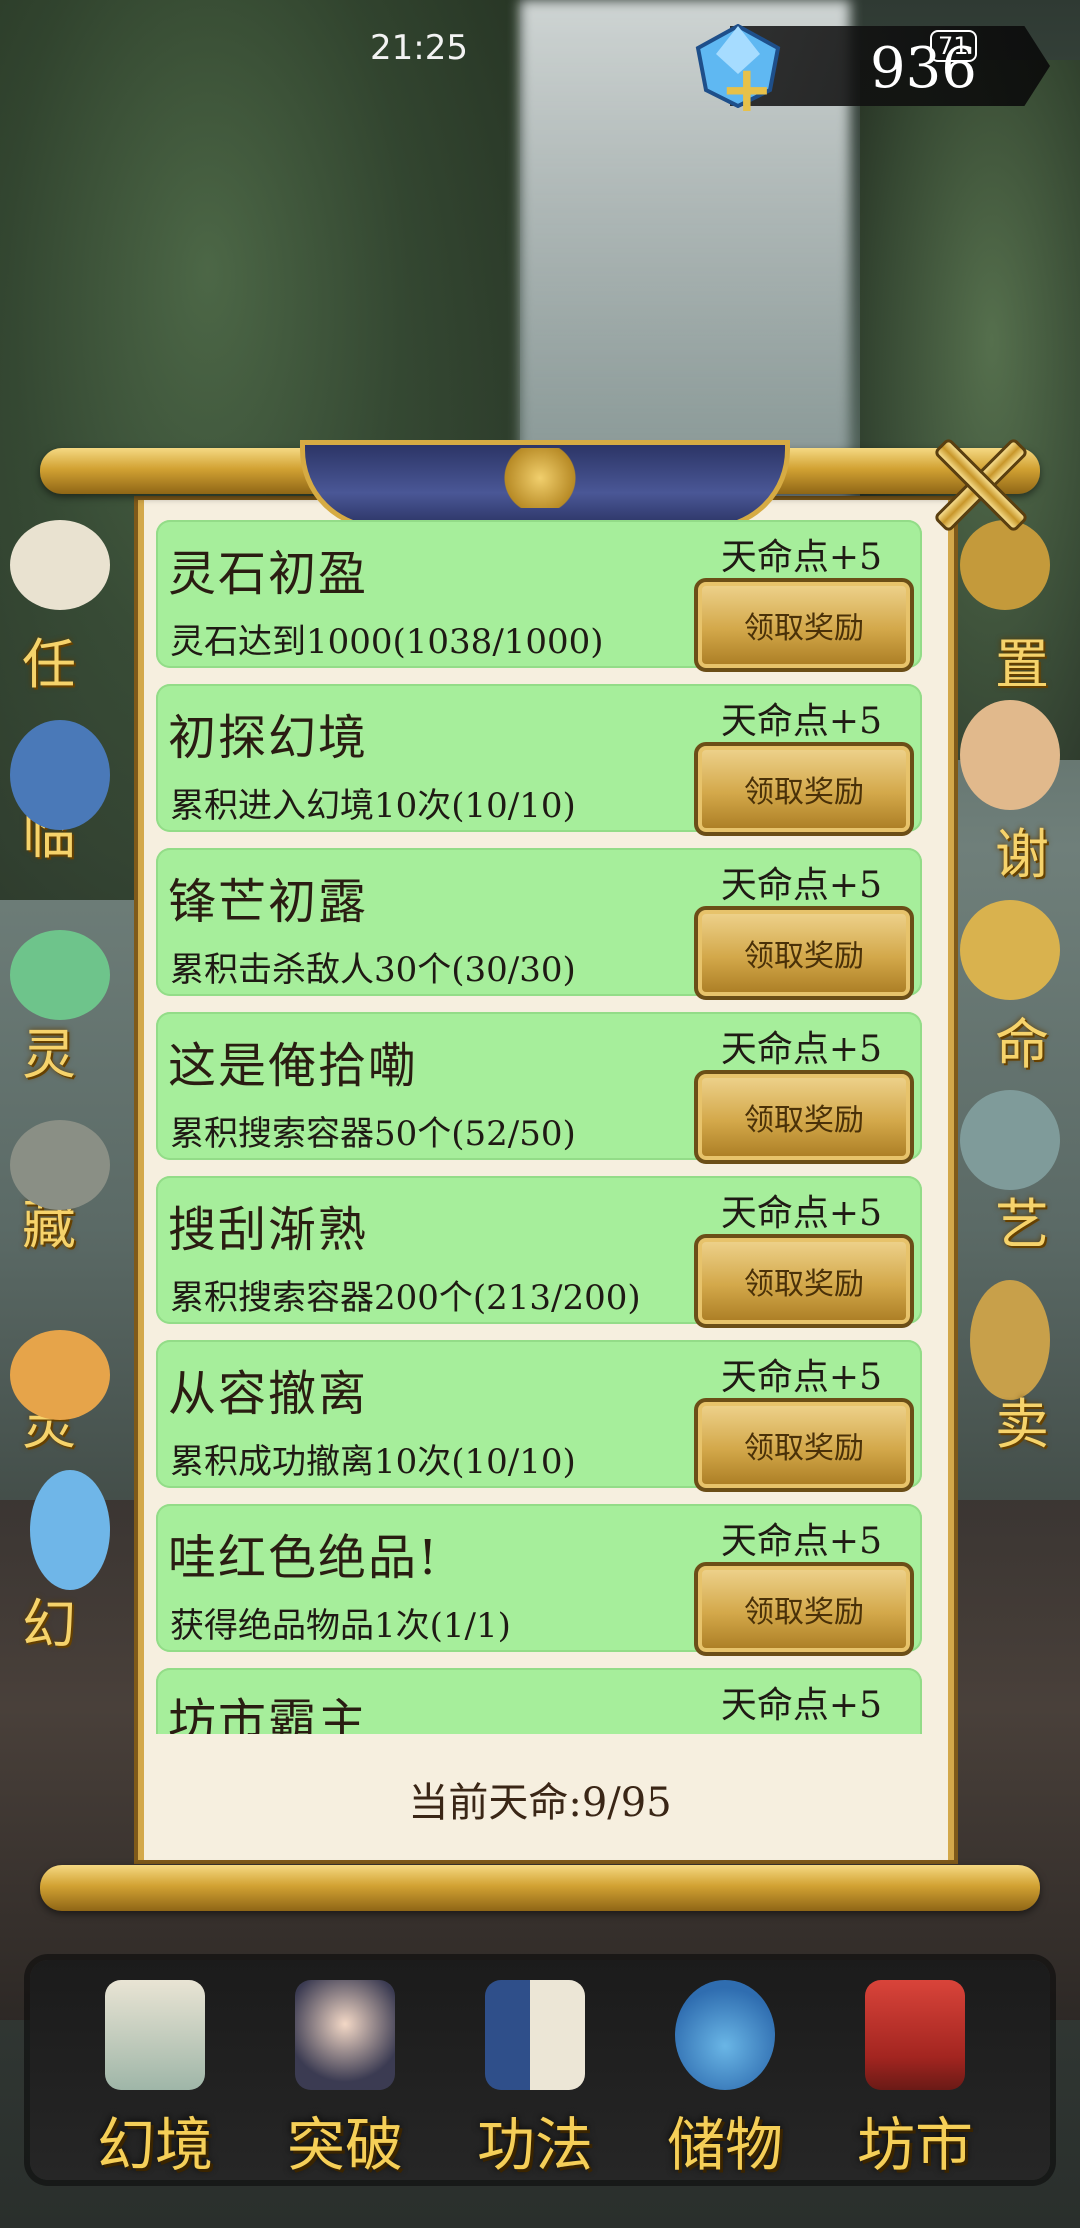  I want to click on lotus-ornament-icon, so click(540, 478).